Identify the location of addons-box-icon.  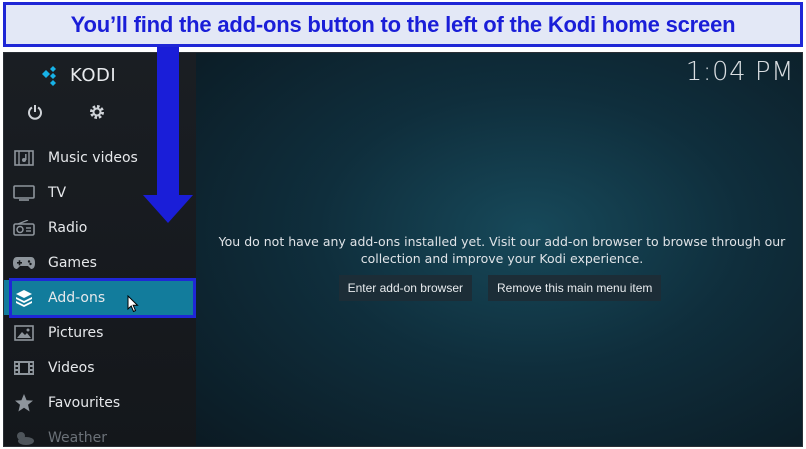
(24, 298).